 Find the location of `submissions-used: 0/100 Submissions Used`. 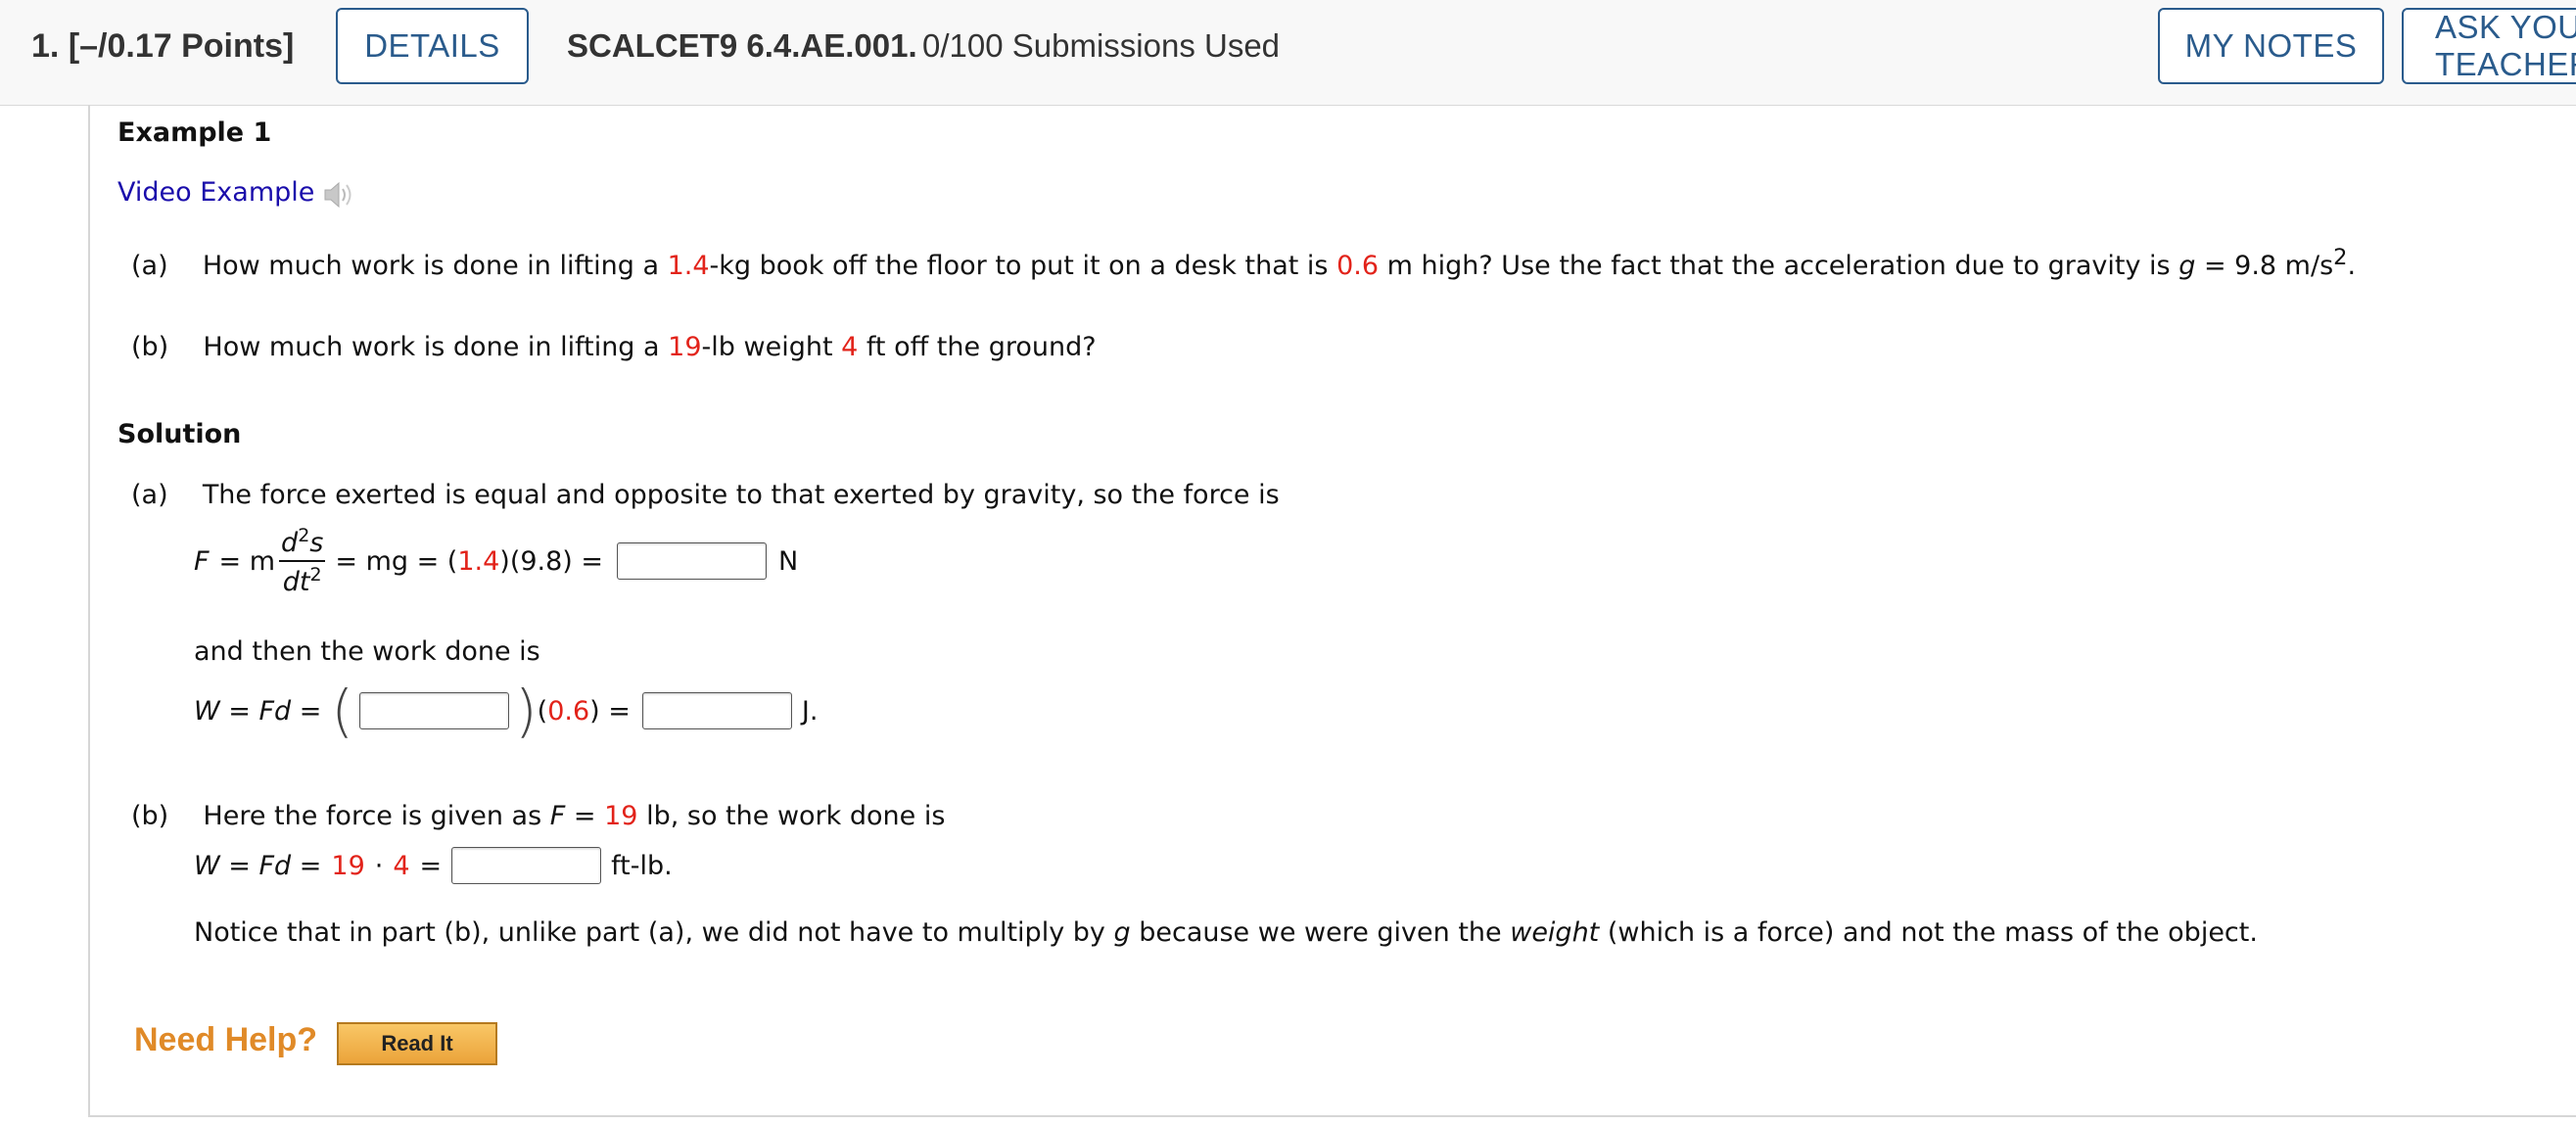

submissions-used: 0/100 Submissions Used is located at coordinates (1101, 46).